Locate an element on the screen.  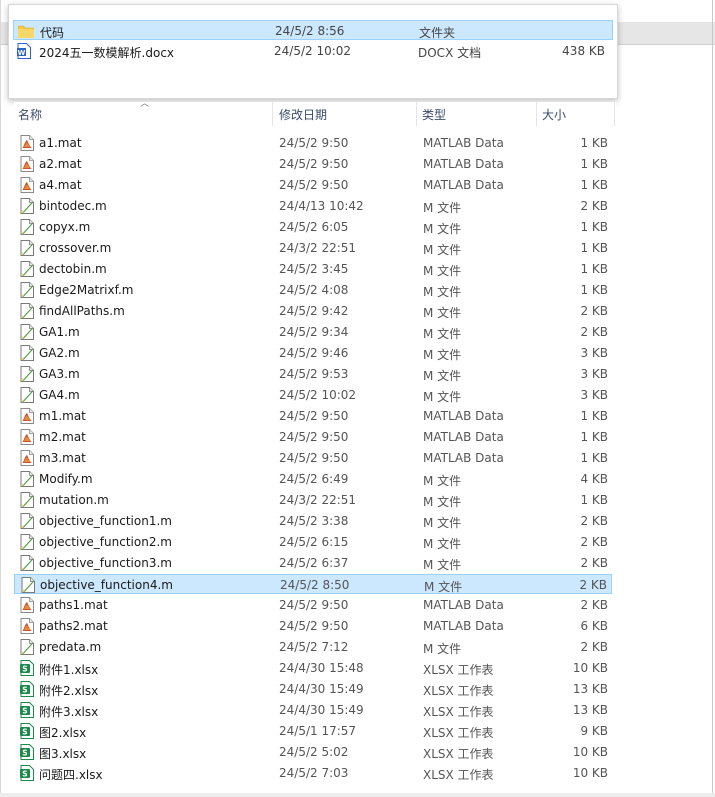
file-row: GA2.m 24/5/2 9:46 M 文件 3 KB is located at coordinates (313, 353).